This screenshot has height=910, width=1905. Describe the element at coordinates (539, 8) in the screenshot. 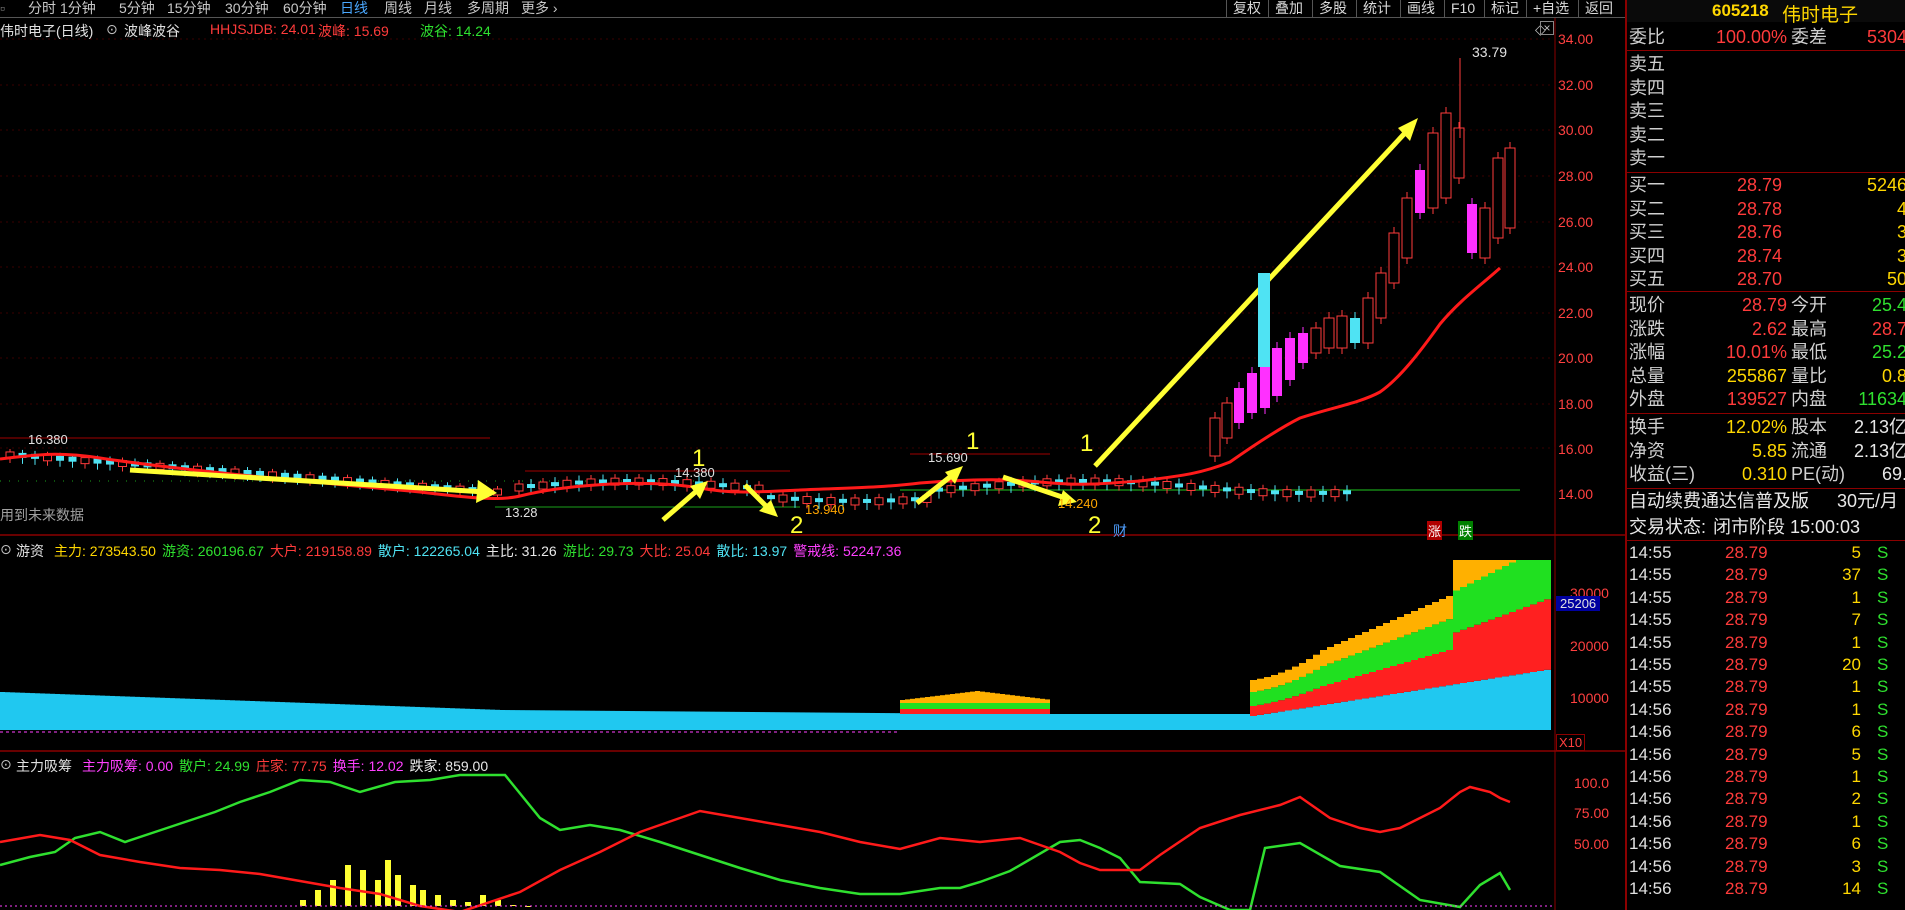

I see `tab-period-more: 更多 ›` at that location.